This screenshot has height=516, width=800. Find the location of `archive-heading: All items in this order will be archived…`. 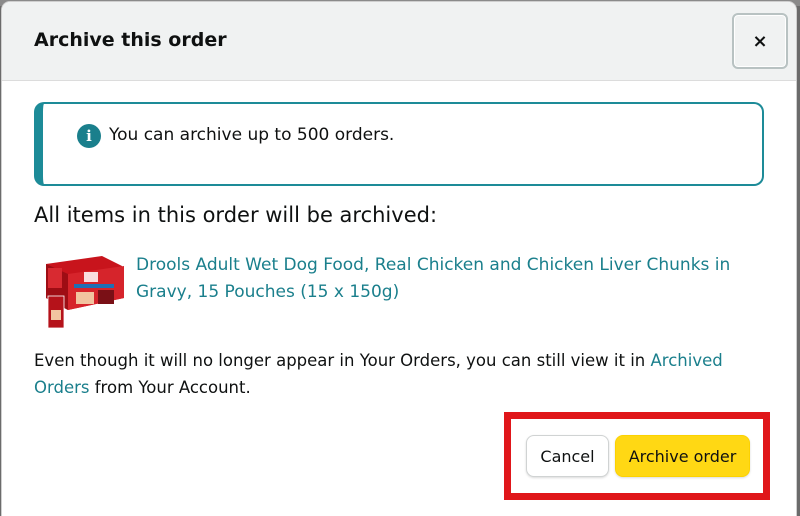

archive-heading: All items in this order will be archived… is located at coordinates (236, 215).